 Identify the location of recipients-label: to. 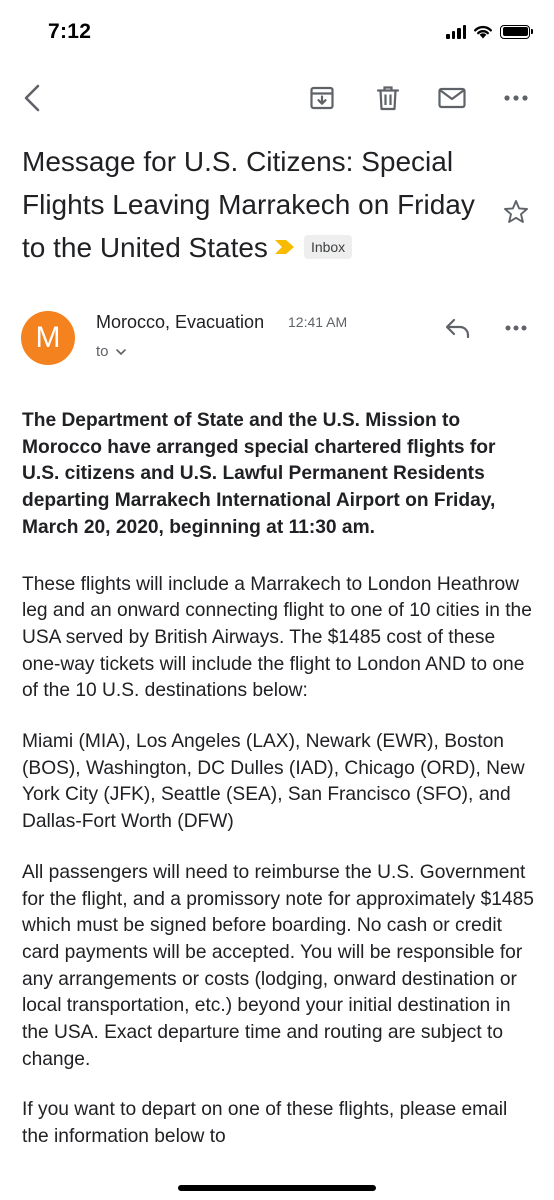
(102, 351).